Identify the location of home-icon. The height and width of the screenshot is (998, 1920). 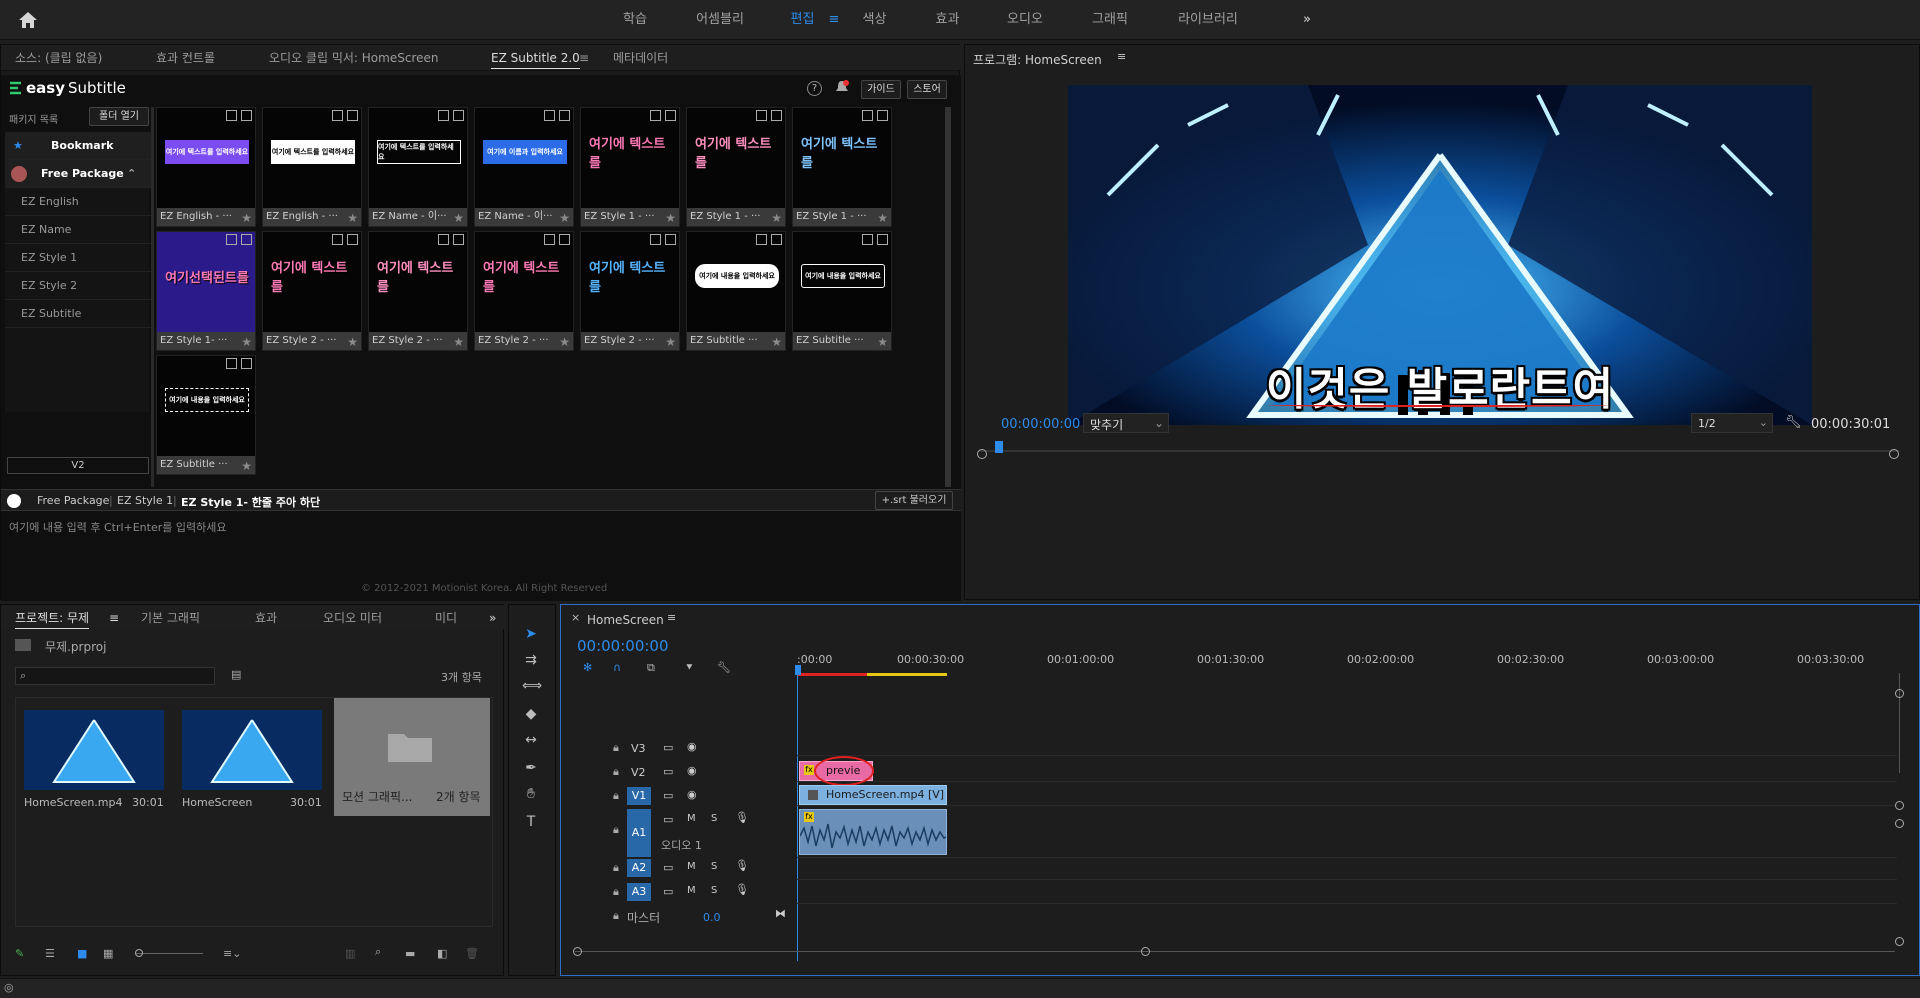
(28, 20).